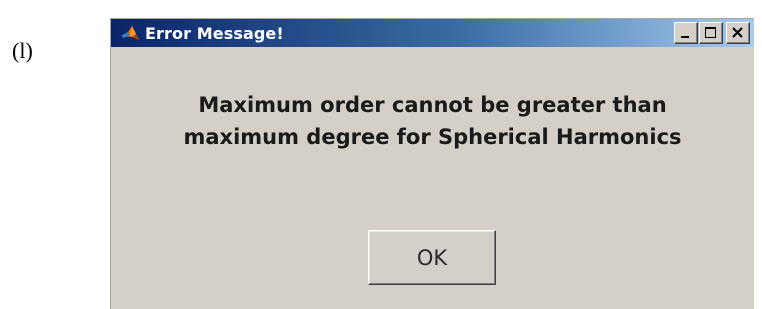  I want to click on window-controls, so click(711, 33).